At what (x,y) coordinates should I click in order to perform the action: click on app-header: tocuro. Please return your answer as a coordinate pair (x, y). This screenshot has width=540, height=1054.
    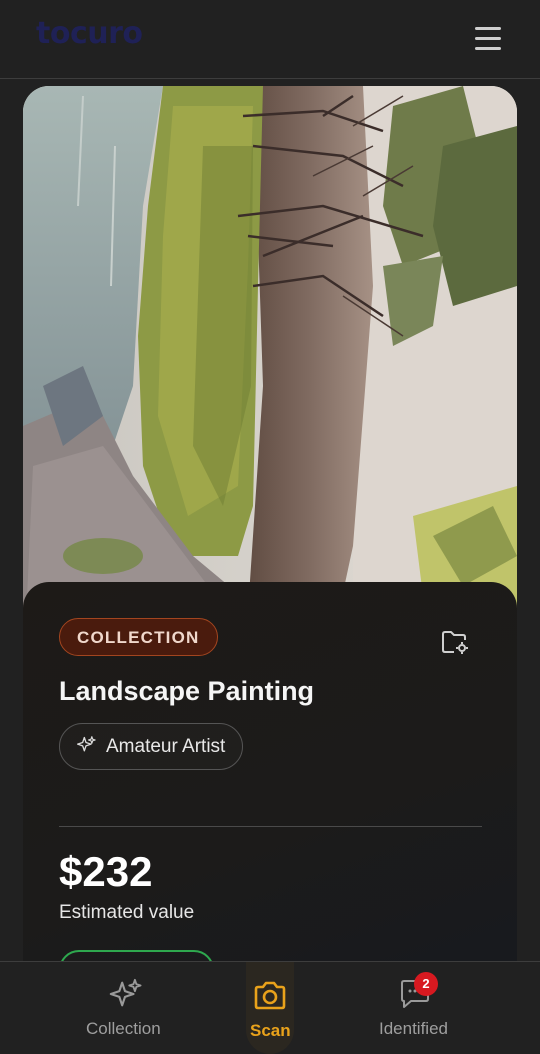
    Looking at the image, I should click on (270, 39).